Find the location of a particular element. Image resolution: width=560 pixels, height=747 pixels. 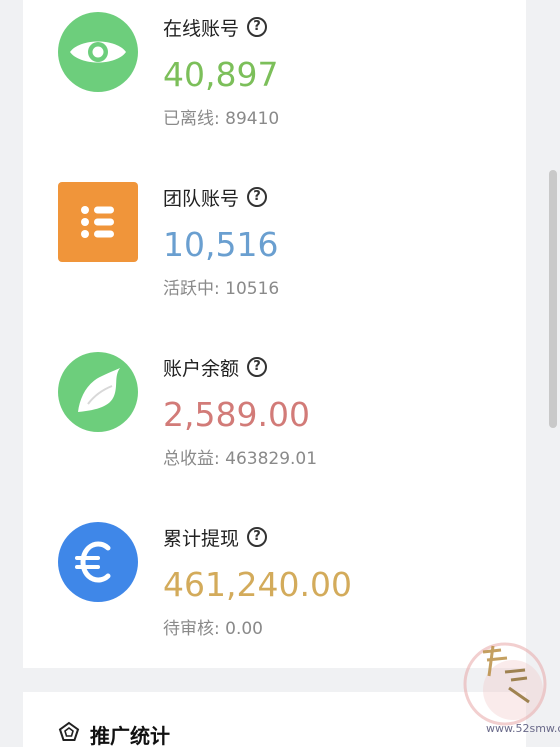

stat-title: 在线账号 ? is located at coordinates (215, 27).